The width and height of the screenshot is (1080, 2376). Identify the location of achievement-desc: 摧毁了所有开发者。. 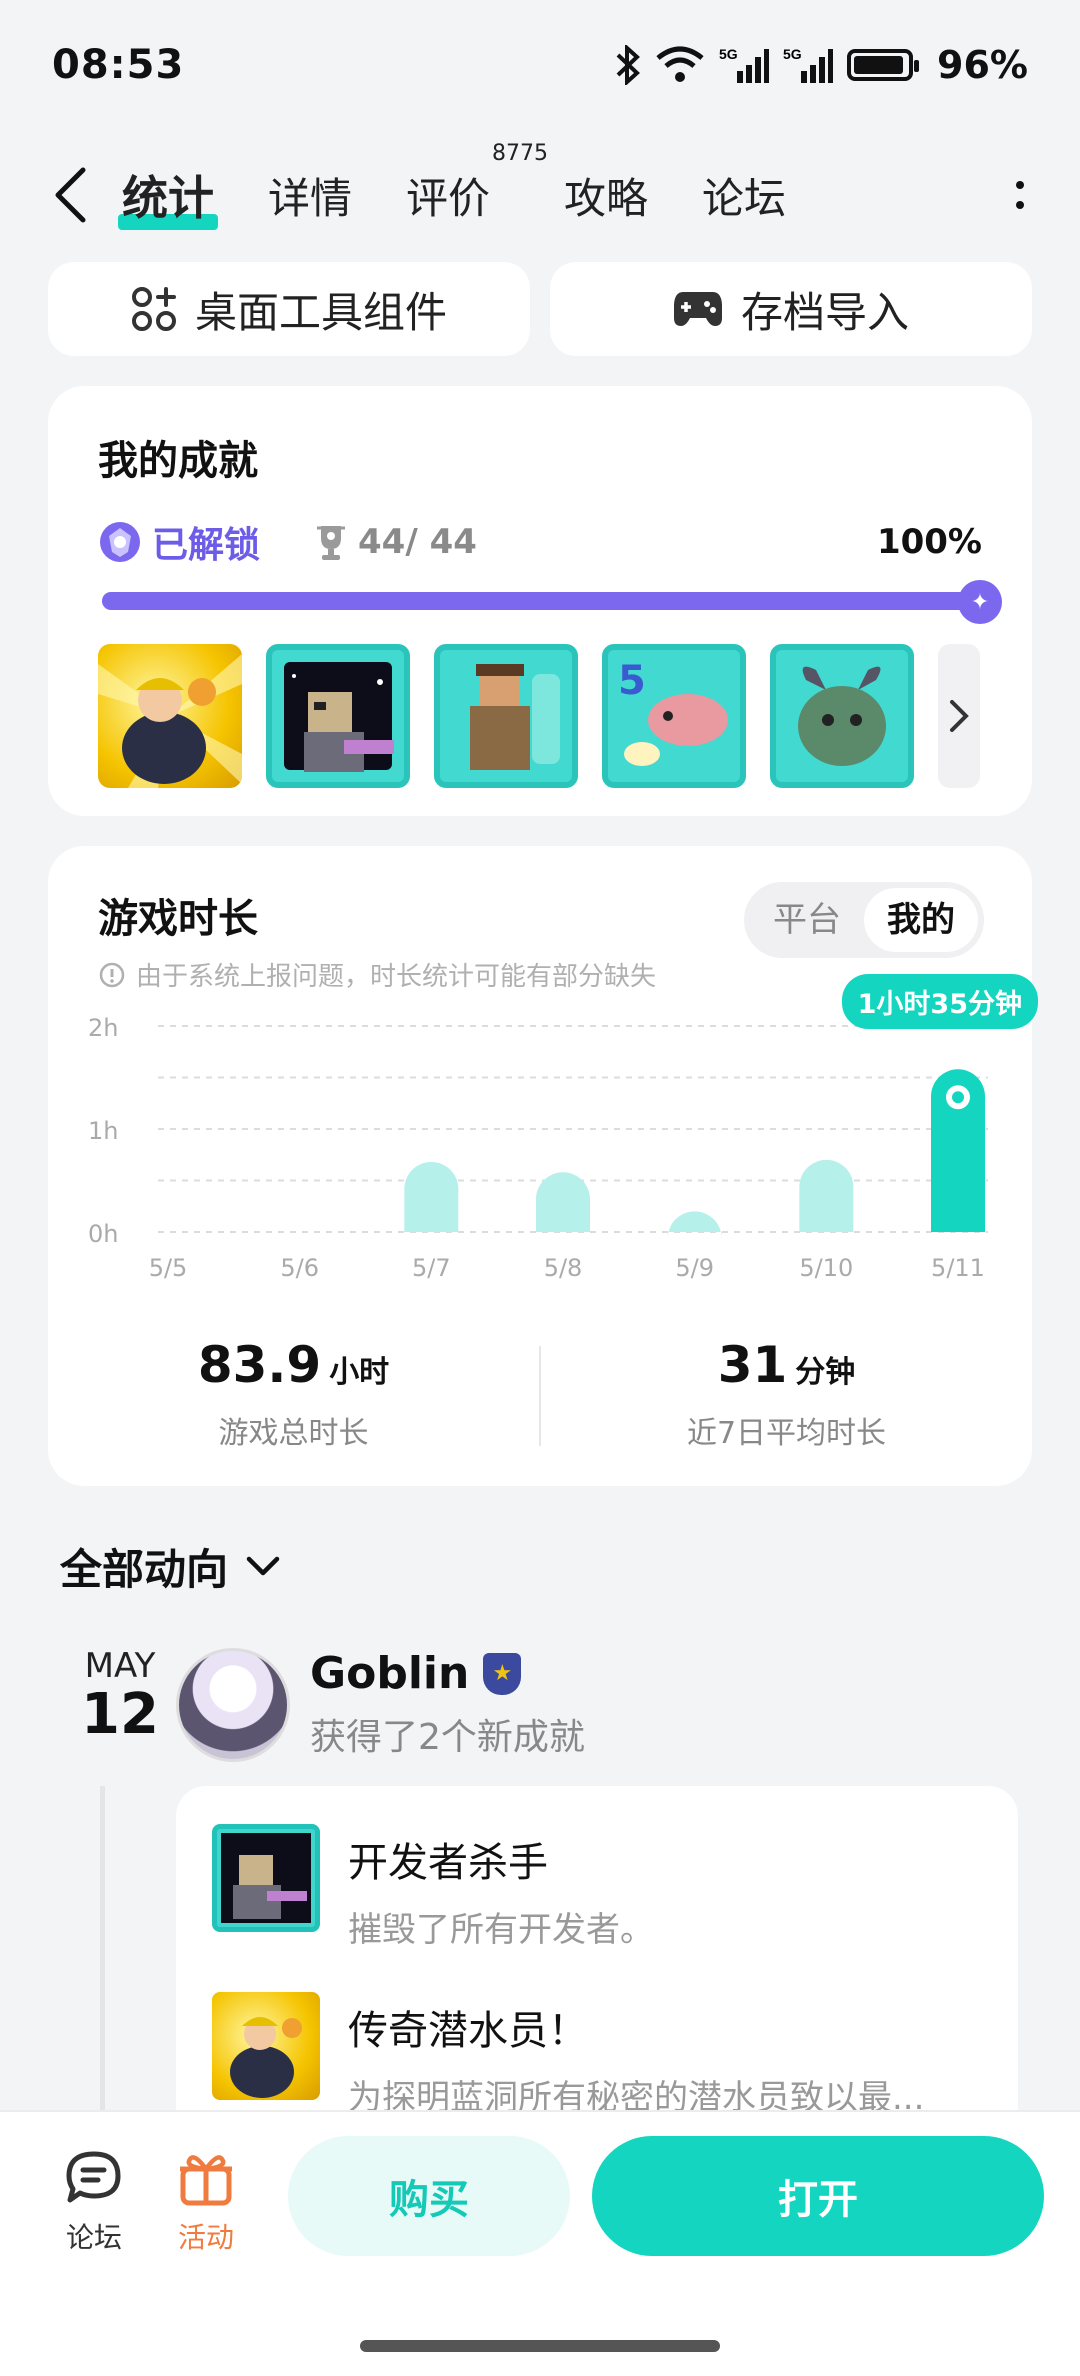
(501, 1930).